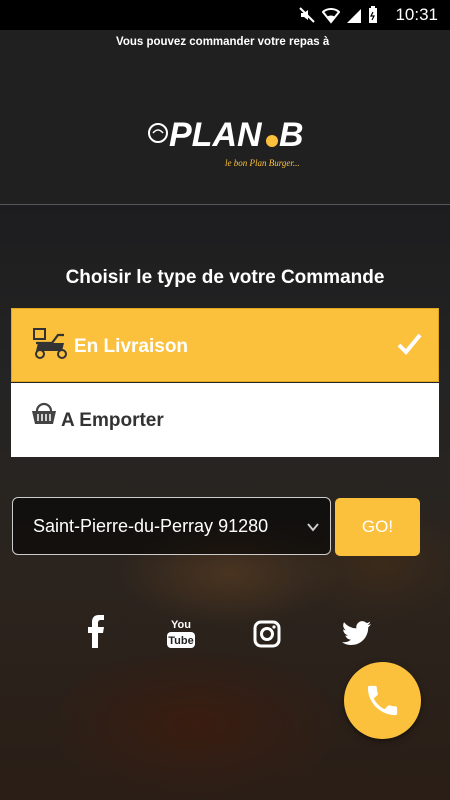  I want to click on status-icons, so click(338, 15).